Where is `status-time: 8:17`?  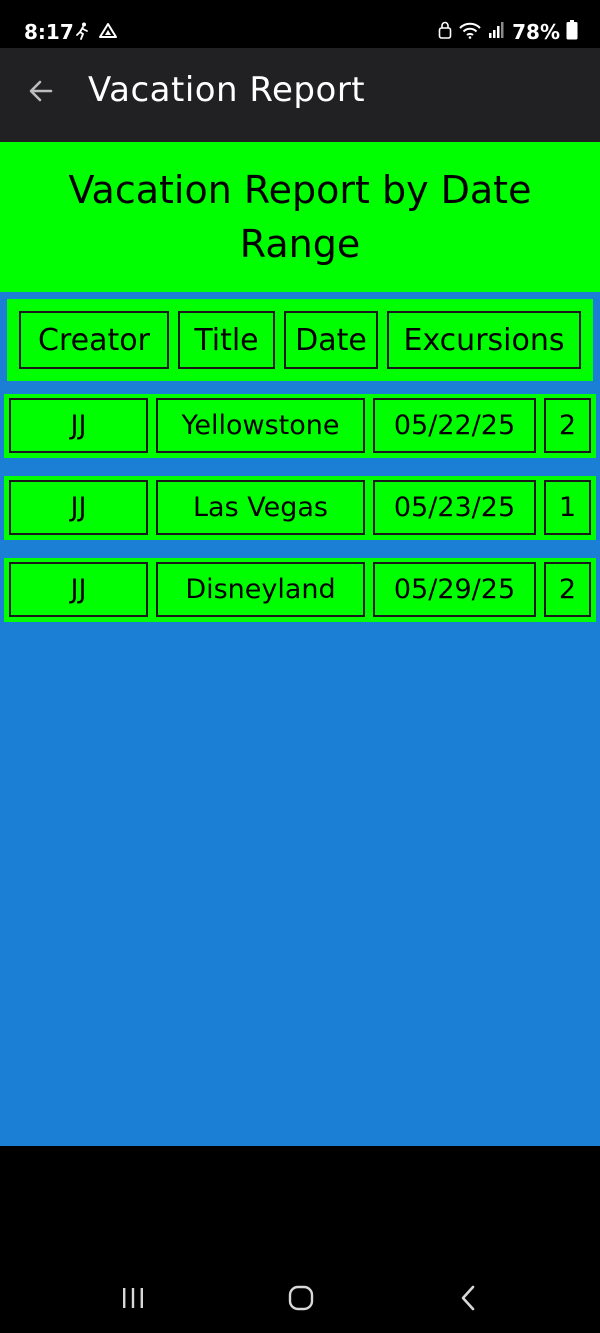 status-time: 8:17 is located at coordinates (49, 32).